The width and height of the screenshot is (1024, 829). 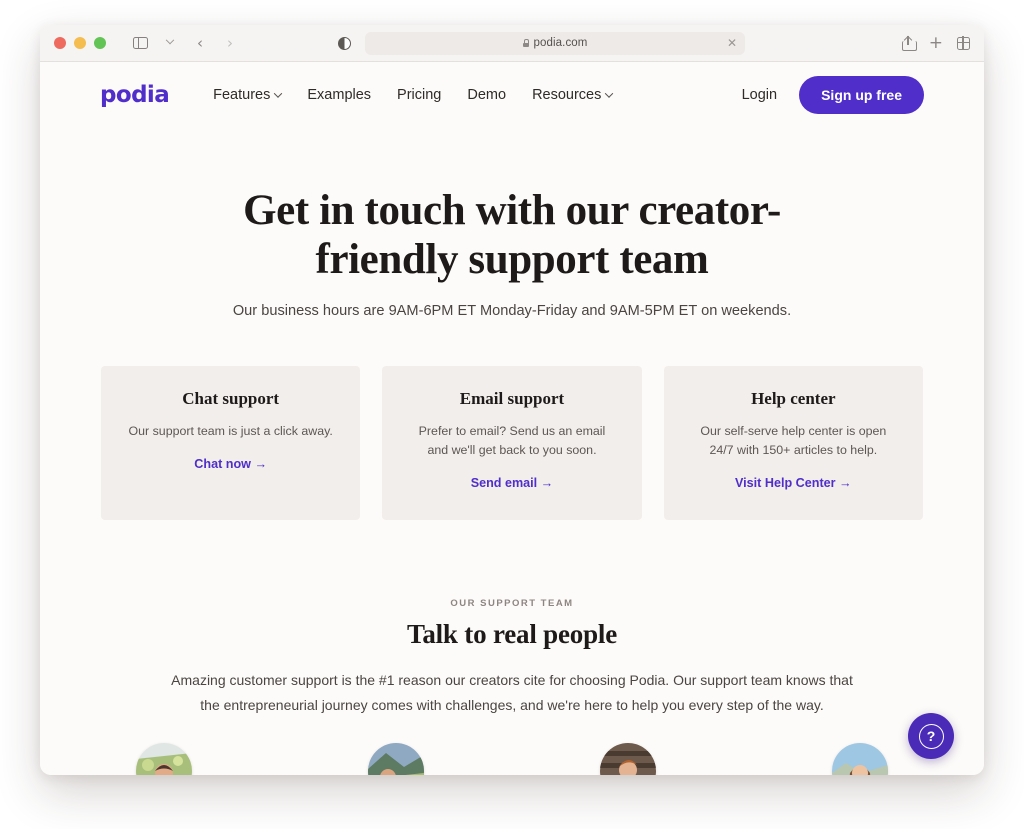 I want to click on nav-item-demo: Demo, so click(x=486, y=95).